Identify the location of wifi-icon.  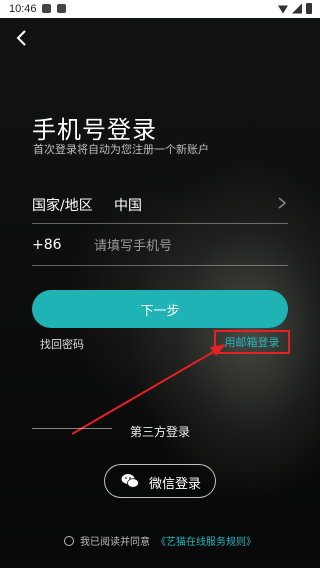
(283, 9).